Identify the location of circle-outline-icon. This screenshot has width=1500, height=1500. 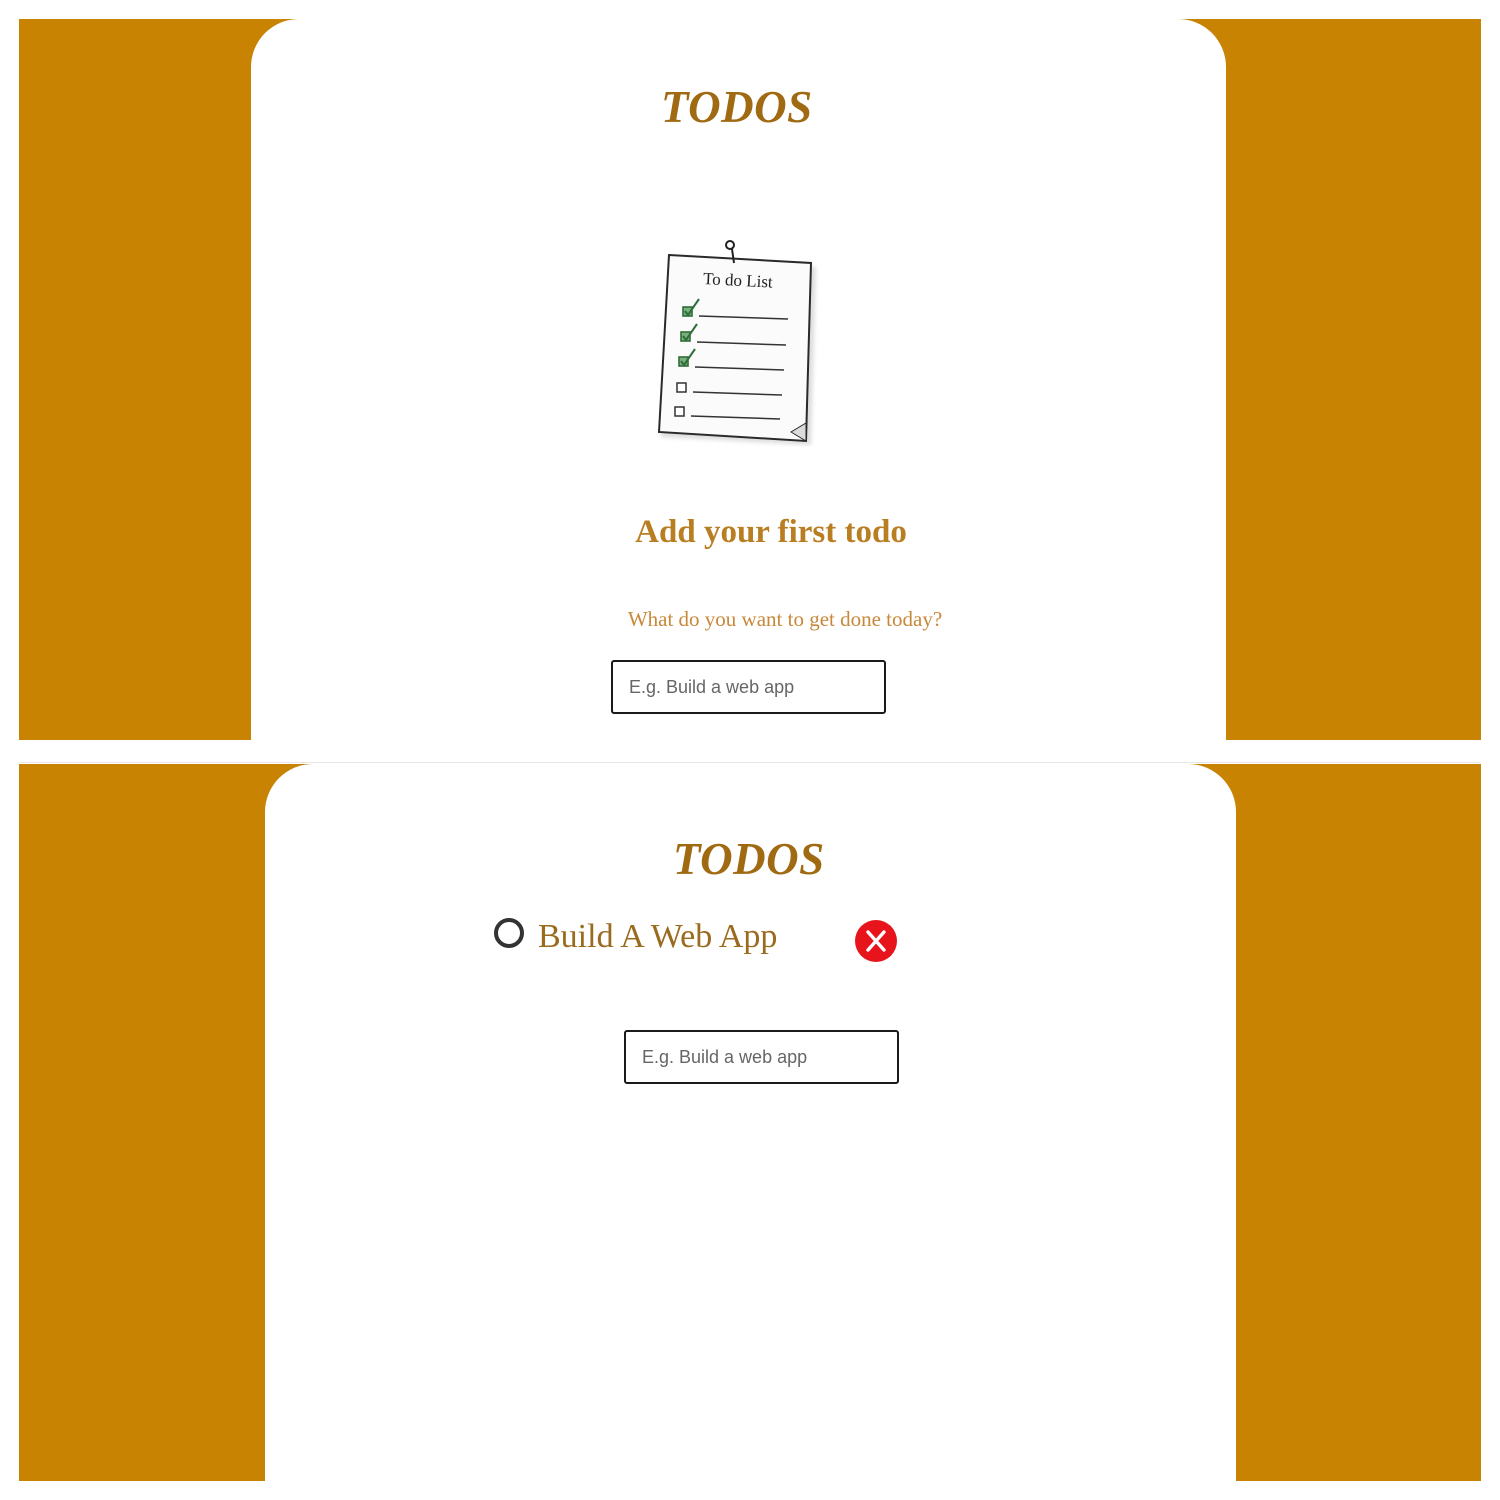
(509, 933).